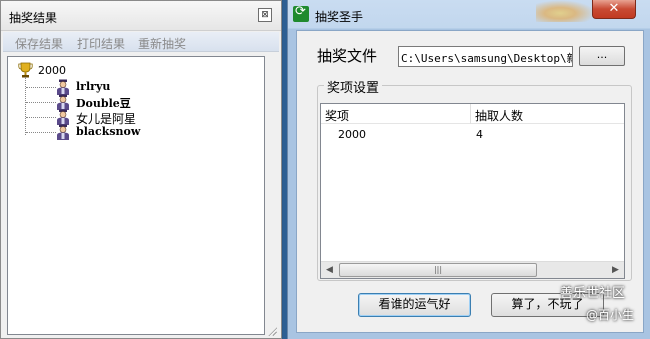 The height and width of the screenshot is (339, 650). Describe the element at coordinates (162, 43) in the screenshot. I see `menu-redraw: 重新抽奖` at that location.